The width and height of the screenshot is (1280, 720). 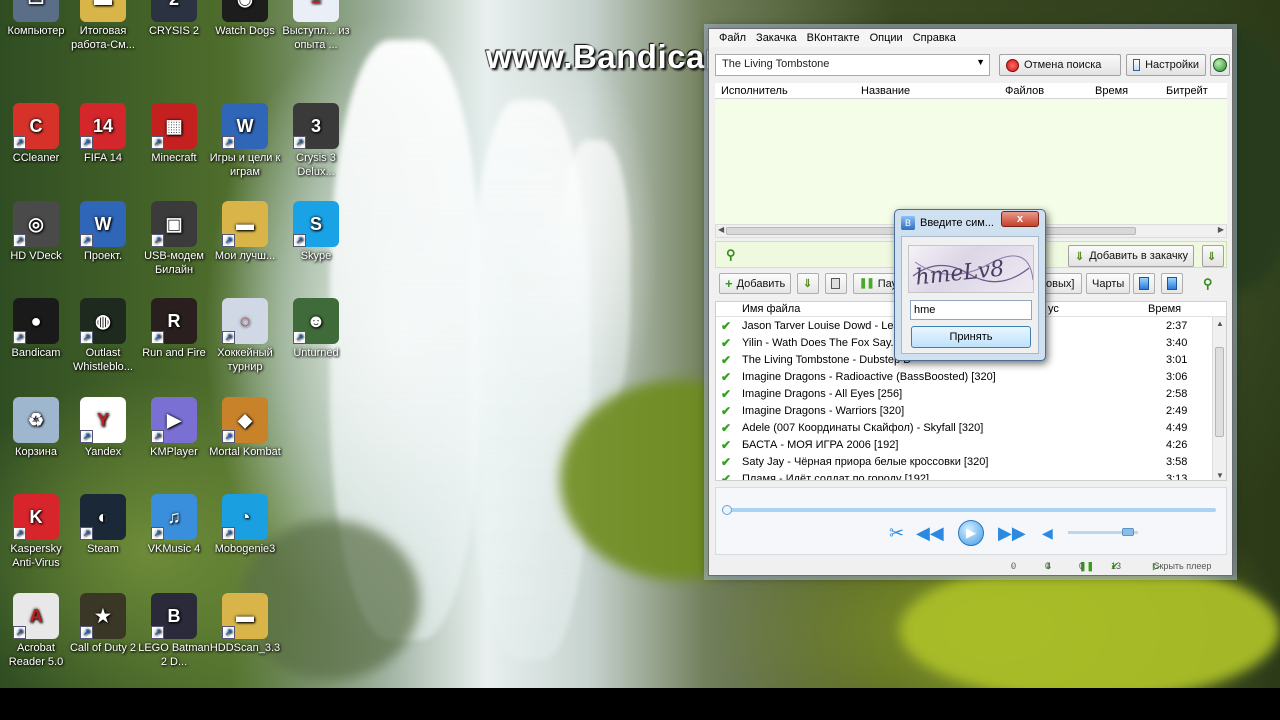 I want to click on desktop-icon-acrobat: A ↗ Acrobat Reader 5.0, so click(x=36, y=631).